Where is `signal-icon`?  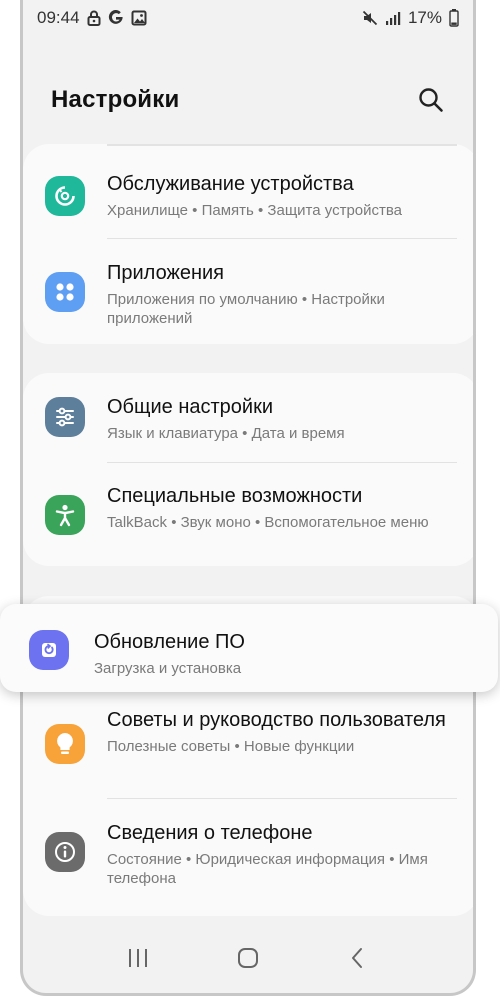 signal-icon is located at coordinates (393, 18).